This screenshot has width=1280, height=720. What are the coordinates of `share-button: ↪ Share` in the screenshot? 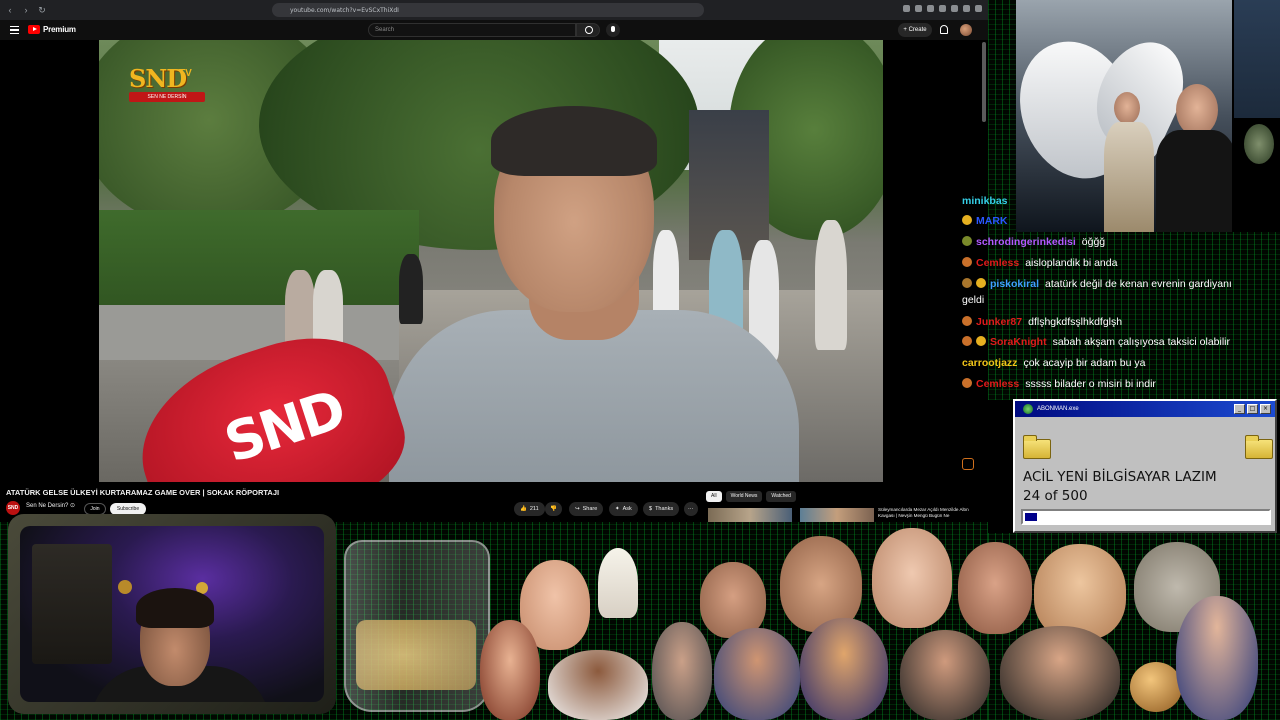 It's located at (586, 509).